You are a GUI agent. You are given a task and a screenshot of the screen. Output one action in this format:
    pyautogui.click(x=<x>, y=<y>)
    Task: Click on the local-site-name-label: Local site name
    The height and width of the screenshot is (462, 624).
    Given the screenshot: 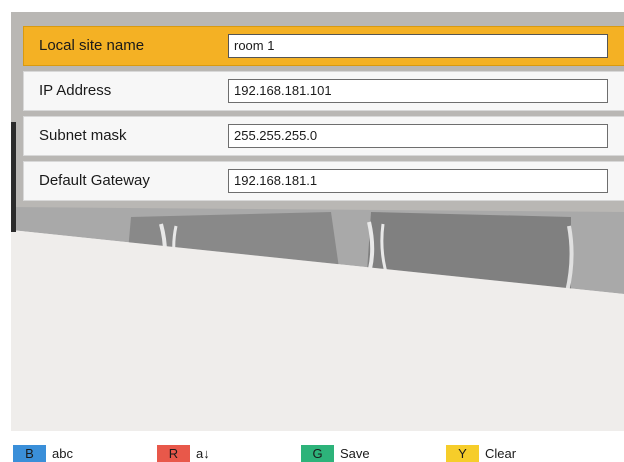 What is the action you would take?
    pyautogui.click(x=92, y=45)
    